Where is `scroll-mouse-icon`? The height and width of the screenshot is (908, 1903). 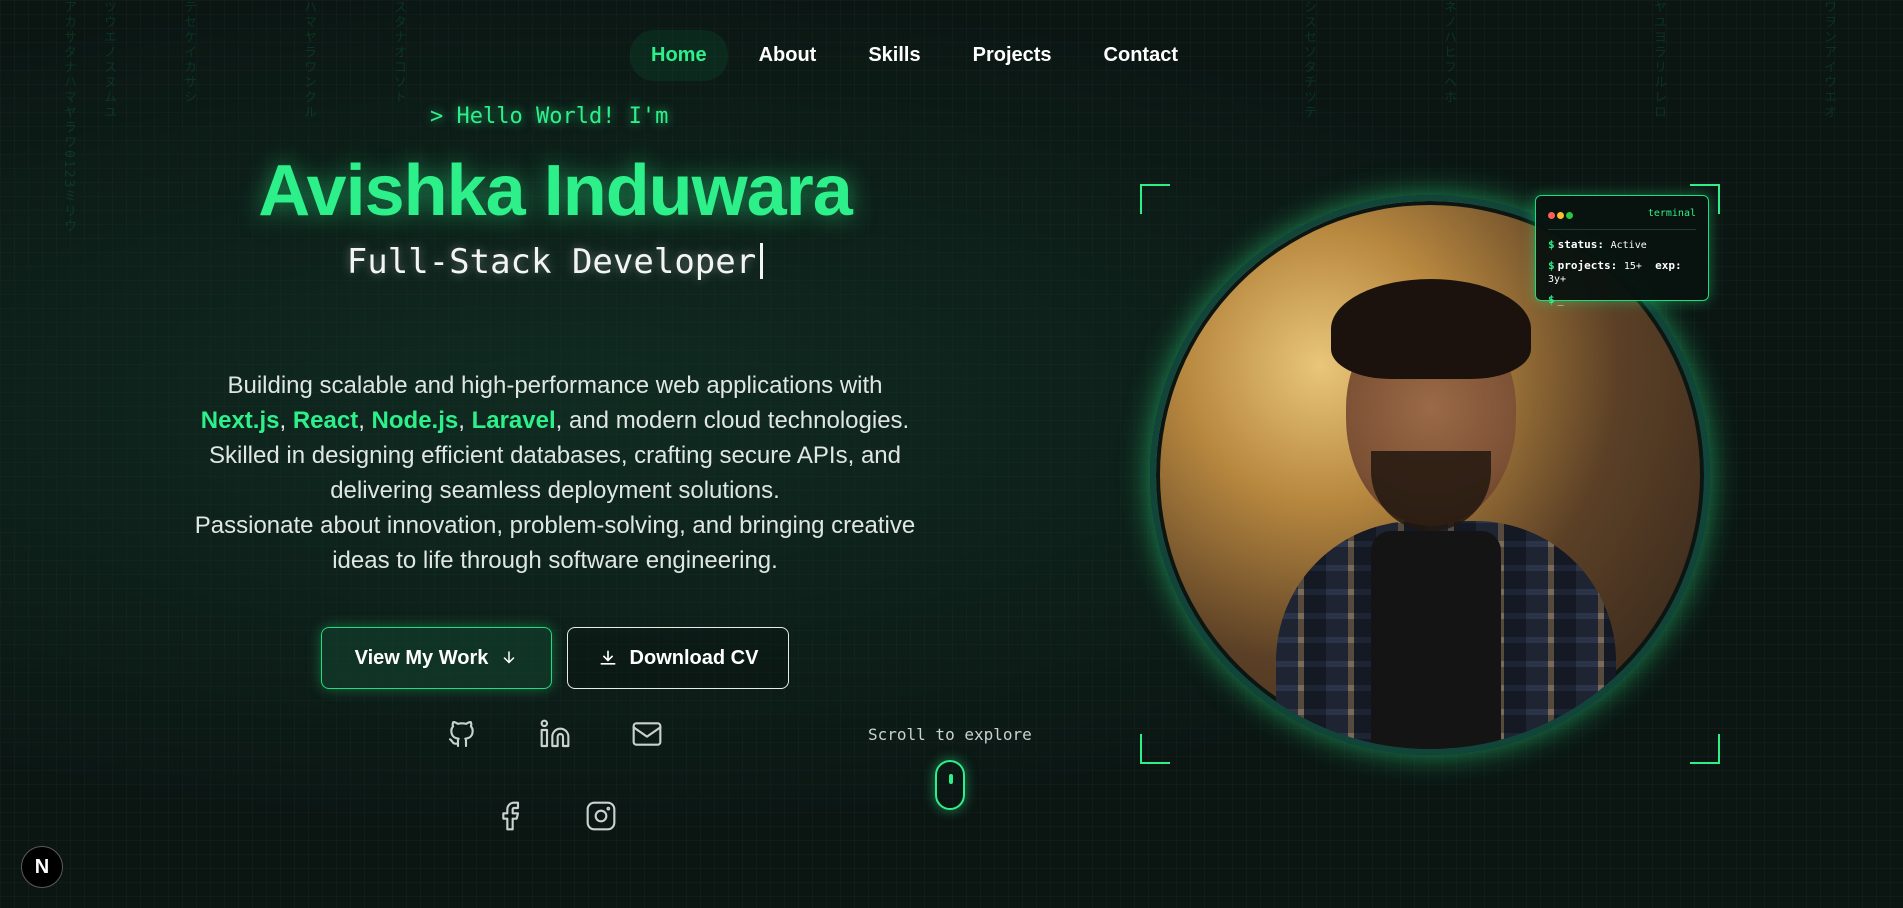
scroll-mouse-icon is located at coordinates (950, 785).